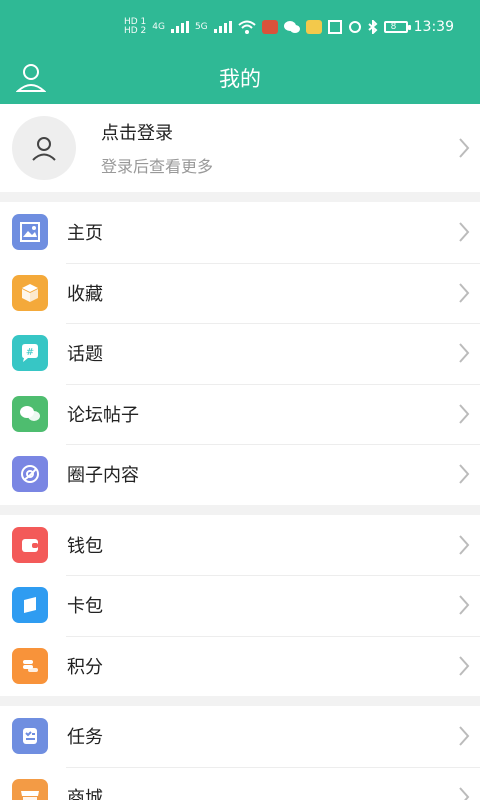 The image size is (480, 800). I want to click on login-card: 点击登录 登录后查看更多, so click(240, 148).